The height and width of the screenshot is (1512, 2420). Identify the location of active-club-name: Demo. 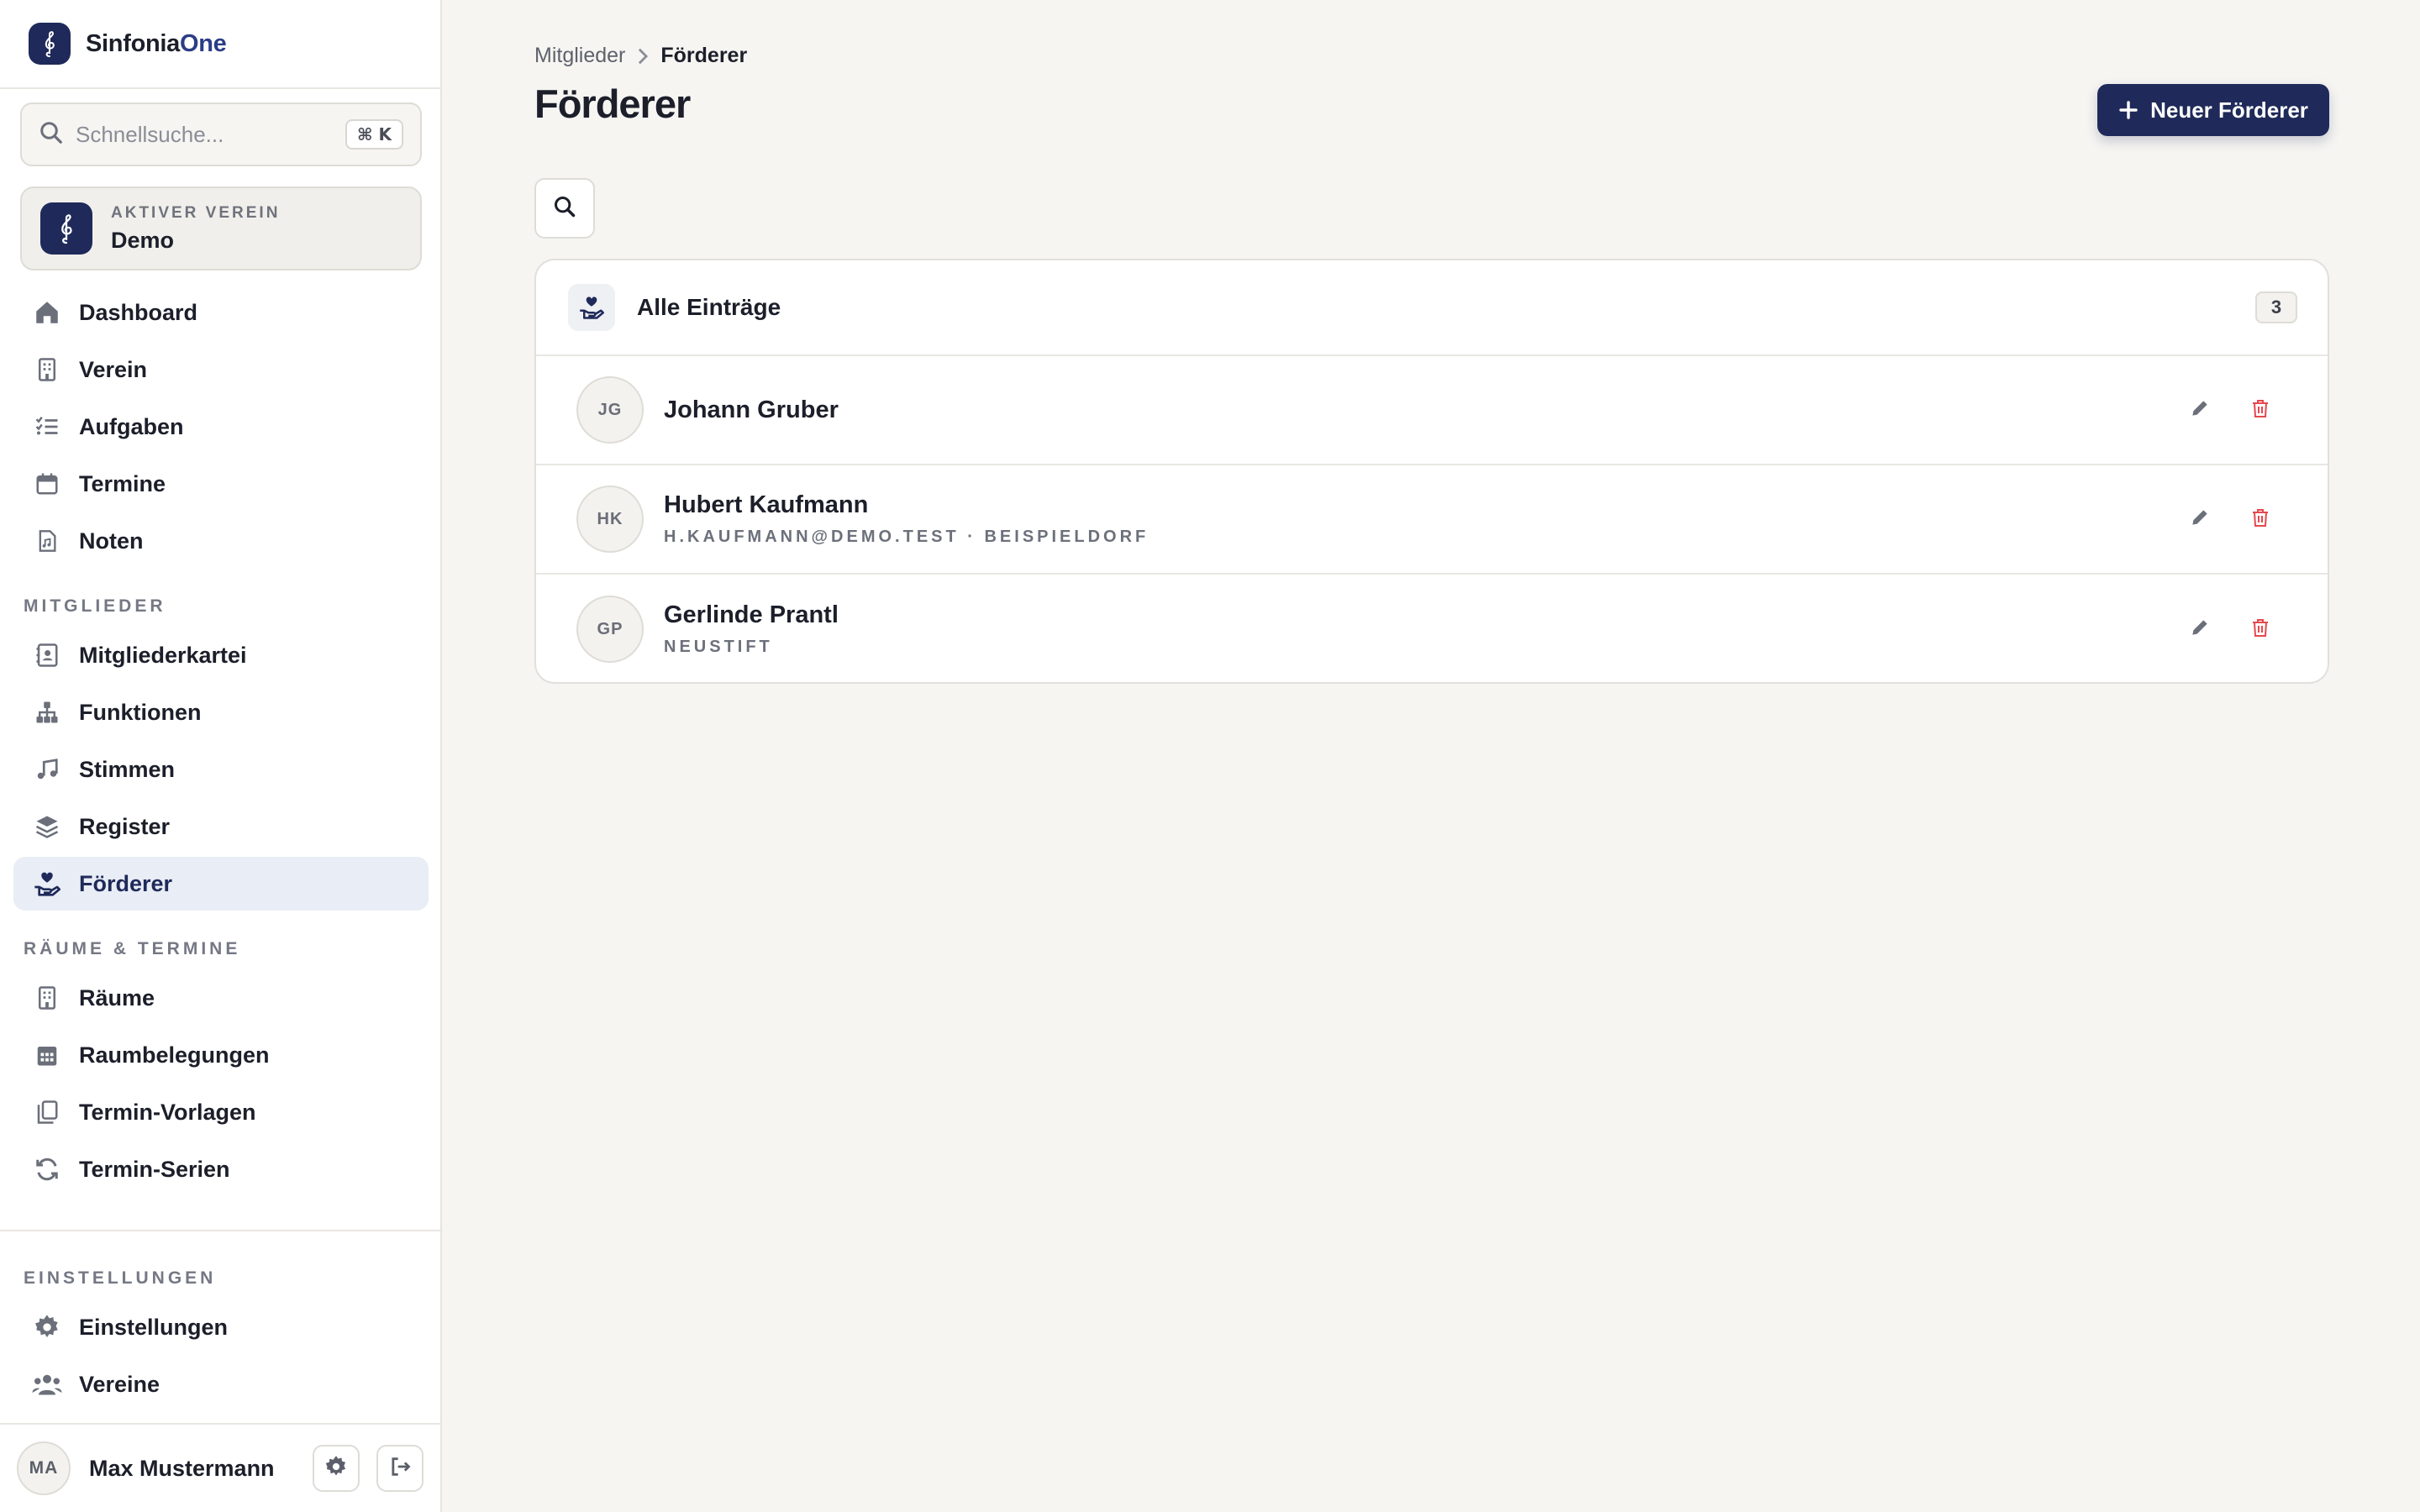
(143, 240).